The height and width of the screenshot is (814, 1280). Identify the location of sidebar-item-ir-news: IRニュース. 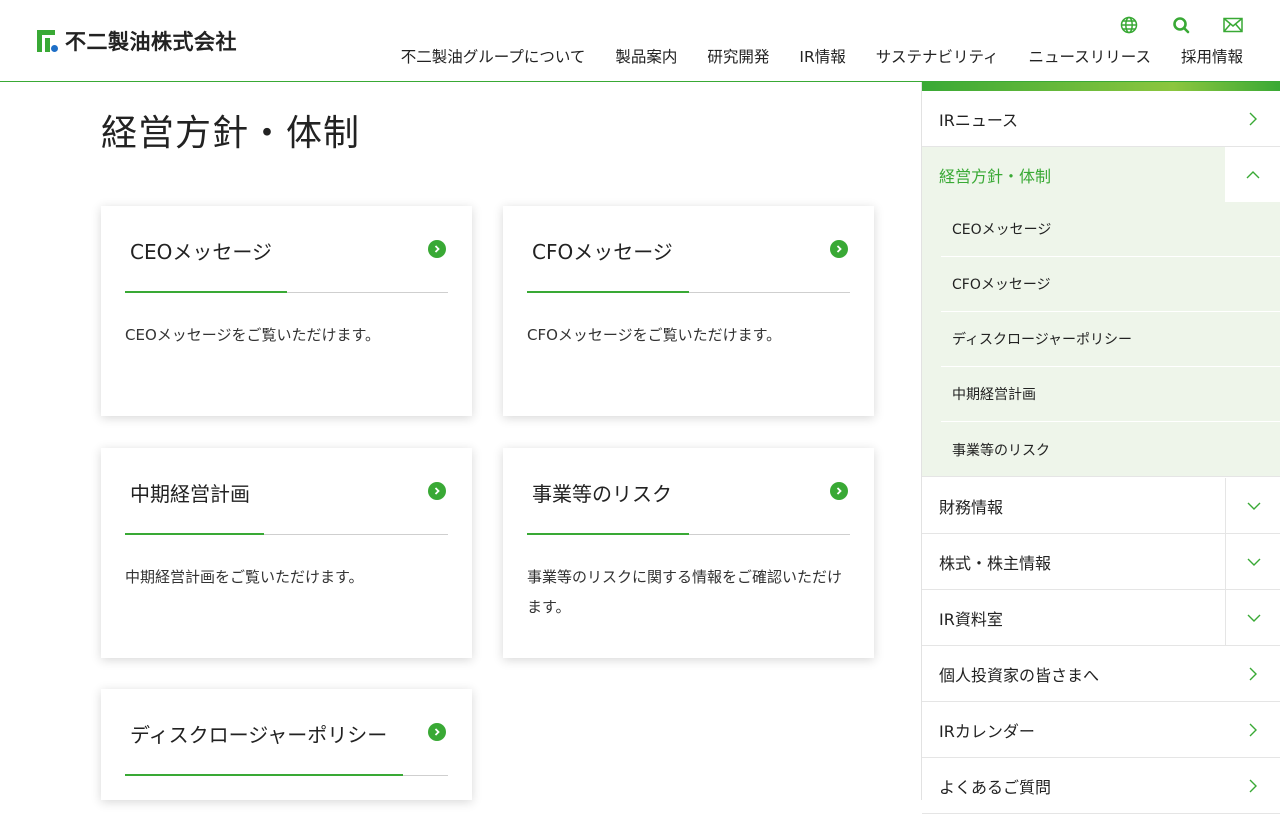
(1101, 119).